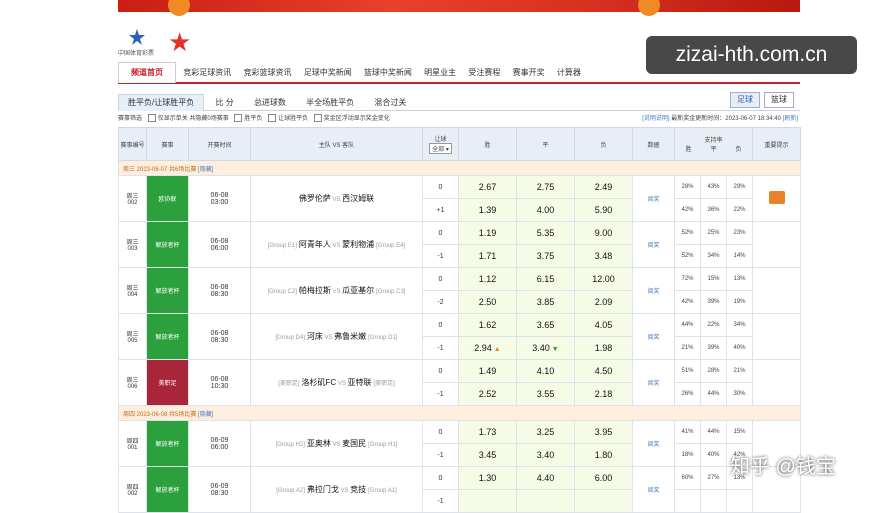 This screenshot has height=513, width=891. Describe the element at coordinates (603, 187) in the screenshot. I see `odds-lose: 2.49` at that location.